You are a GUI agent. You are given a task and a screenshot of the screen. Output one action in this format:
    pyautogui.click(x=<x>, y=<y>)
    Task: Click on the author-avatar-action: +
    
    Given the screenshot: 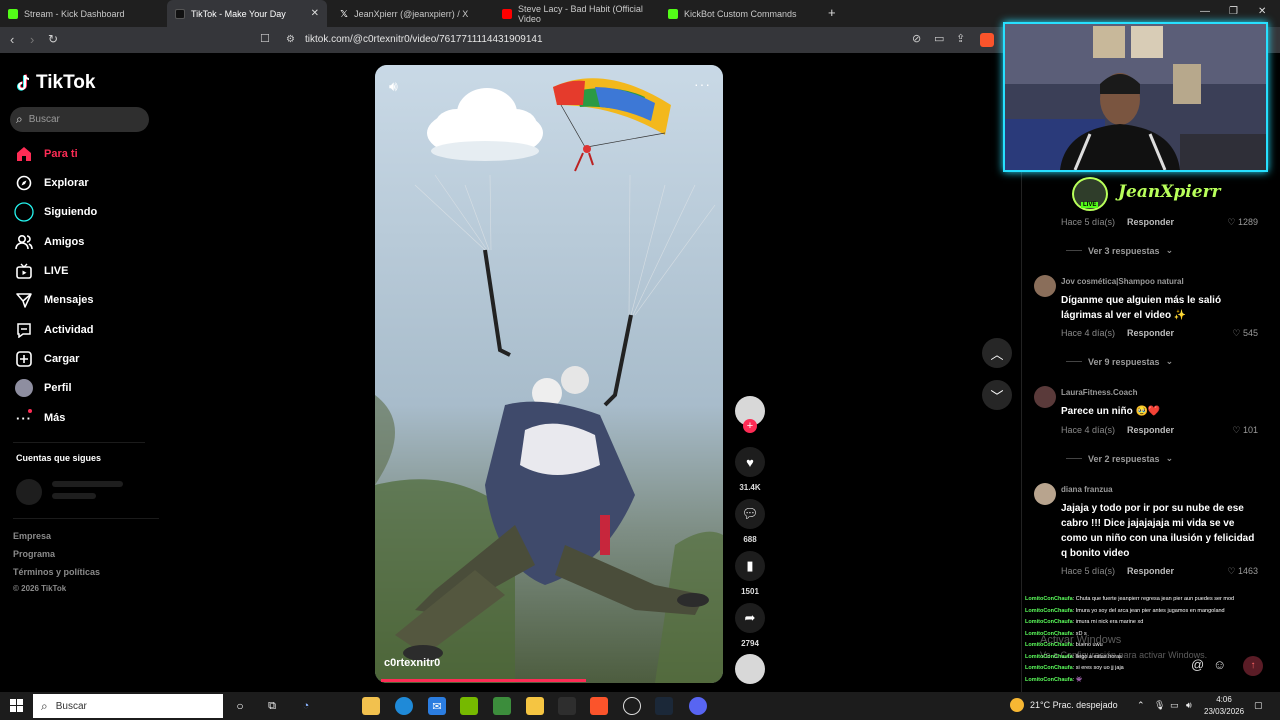 What is the action you would take?
    pyautogui.click(x=750, y=414)
    